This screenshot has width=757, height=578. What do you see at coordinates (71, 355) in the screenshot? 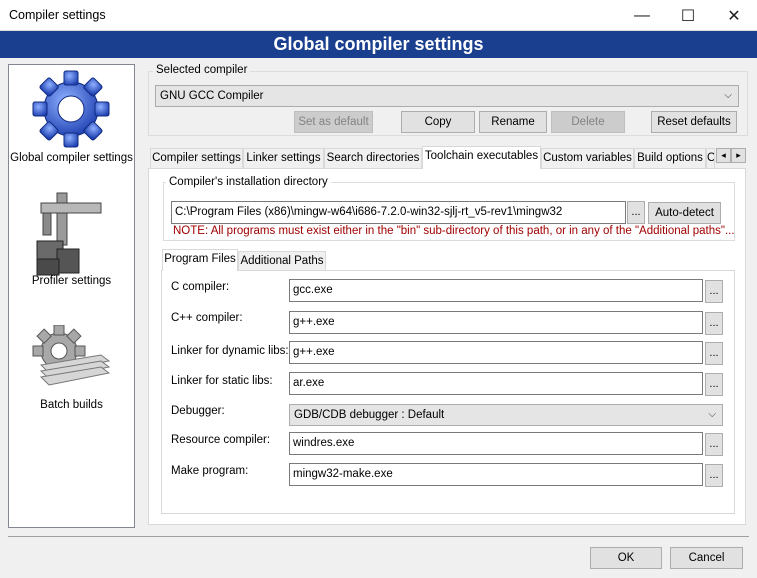
I see `batch-gear-icon` at bounding box center [71, 355].